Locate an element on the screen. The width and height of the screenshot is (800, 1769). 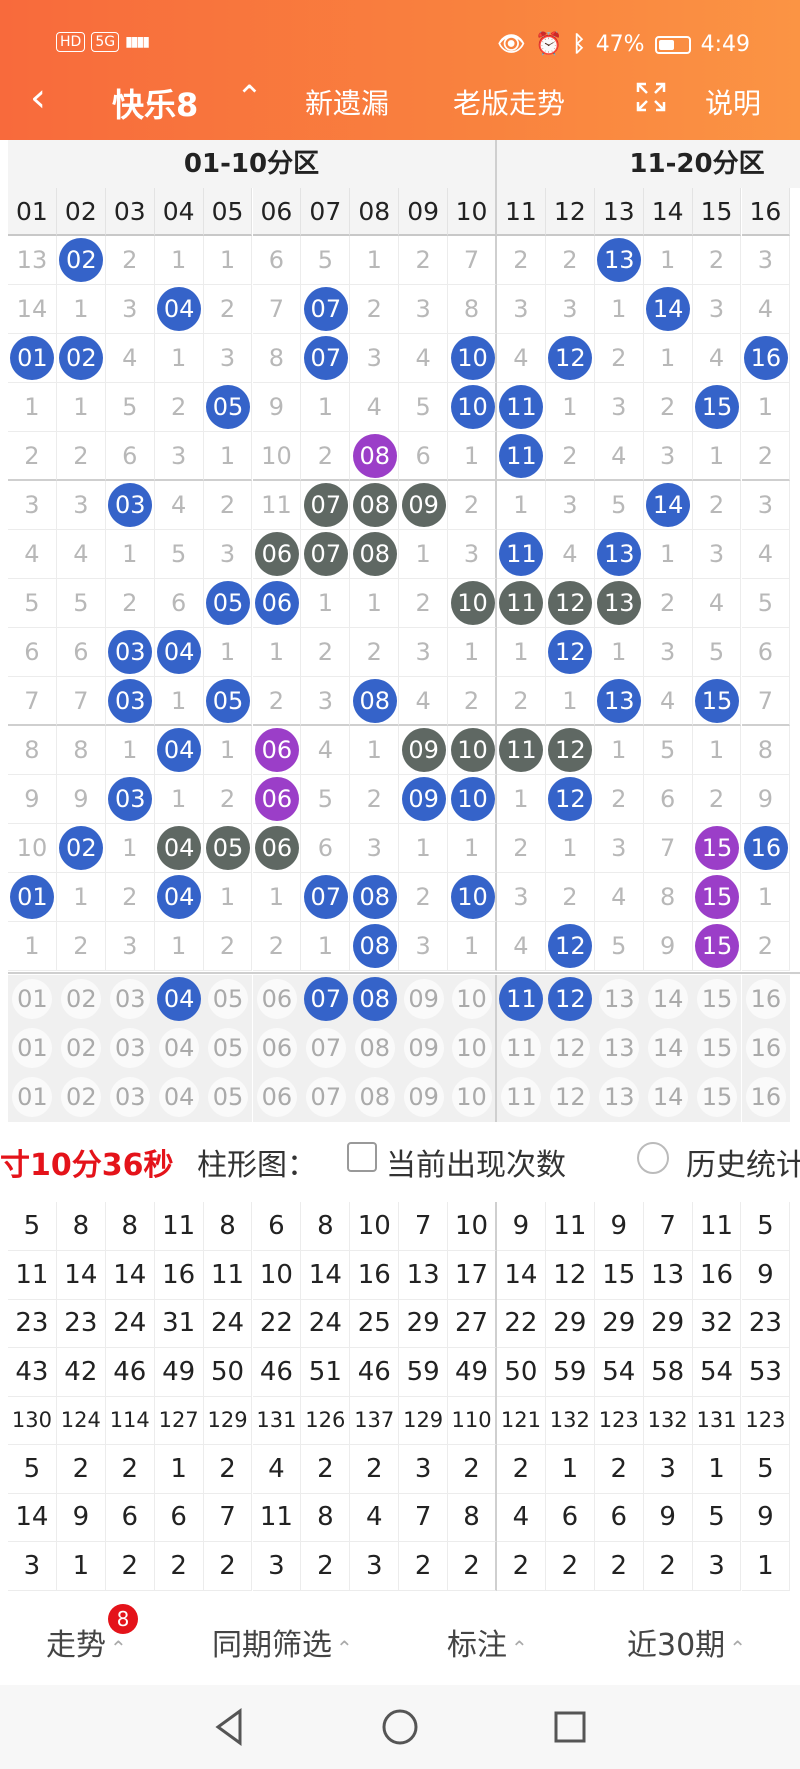
zone-label-2: 11-20分区 is located at coordinates (648, 164).